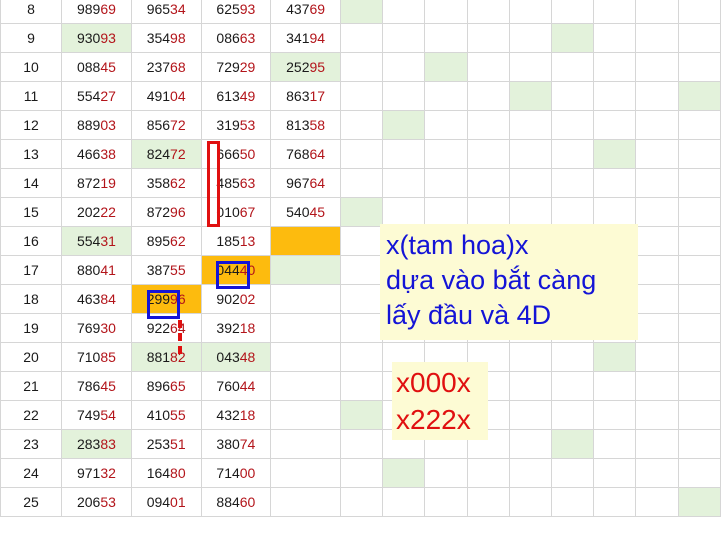 This screenshot has height=537, width=721. I want to click on number-head: 813, so click(298, 125).